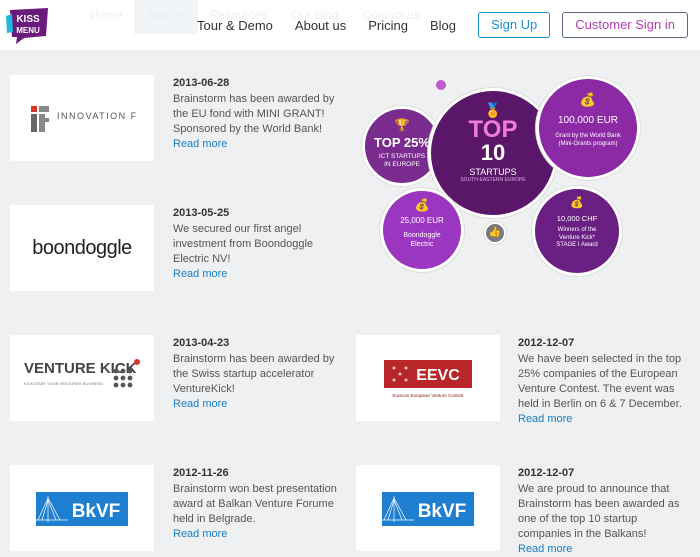 The image size is (700, 557). I want to click on badge-top10-big2: 10, so click(493, 152).